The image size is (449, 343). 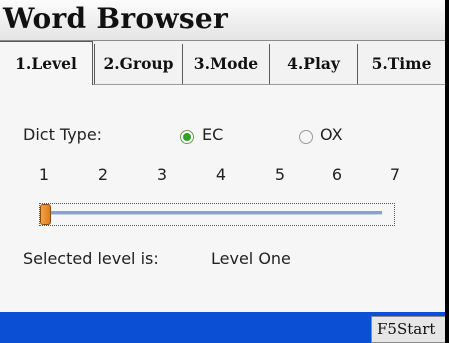 What do you see at coordinates (225, 64) in the screenshot?
I see `tab-mode: 3.Mode` at bounding box center [225, 64].